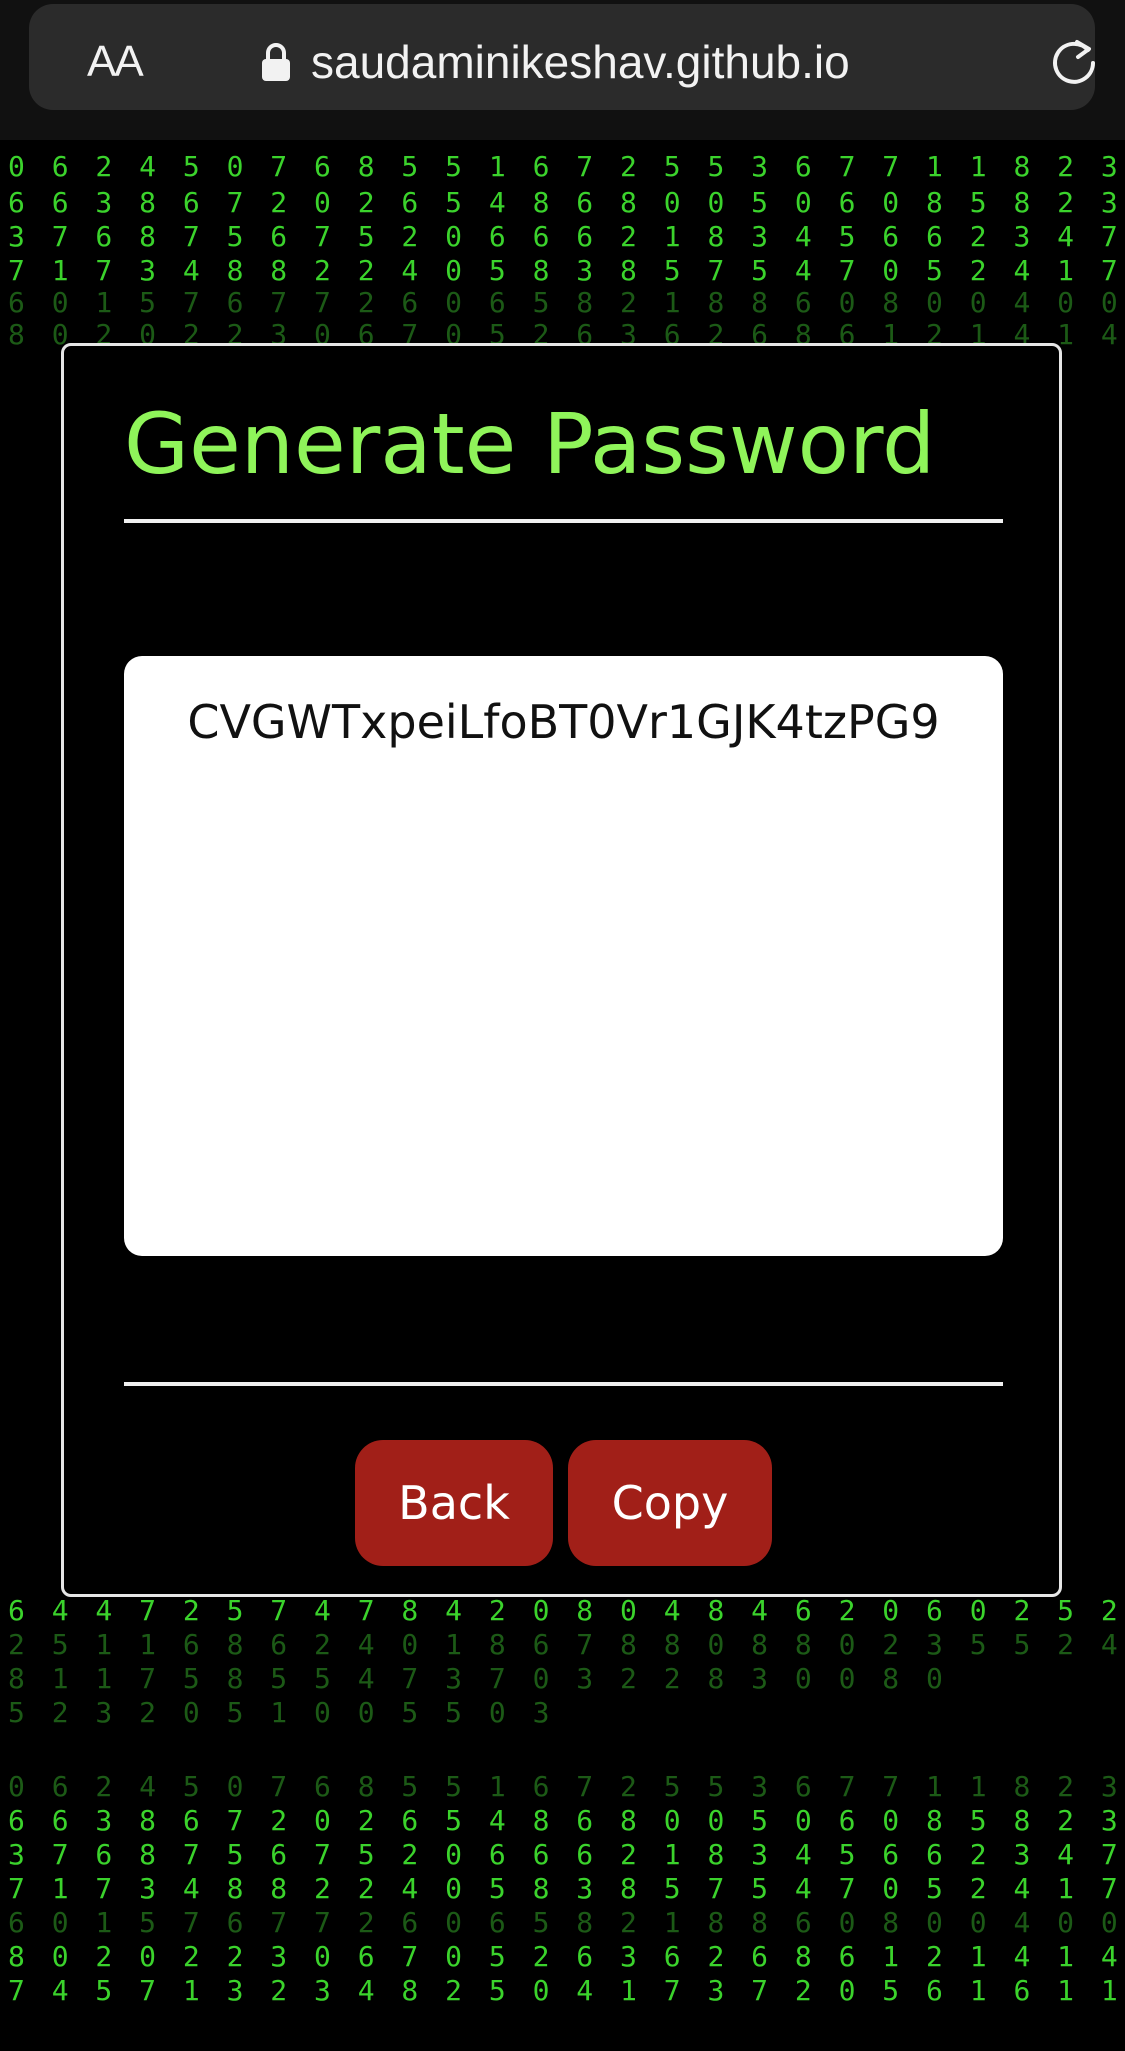 The width and height of the screenshot is (1125, 2051). What do you see at coordinates (454, 1503) in the screenshot?
I see `back-button: Back` at bounding box center [454, 1503].